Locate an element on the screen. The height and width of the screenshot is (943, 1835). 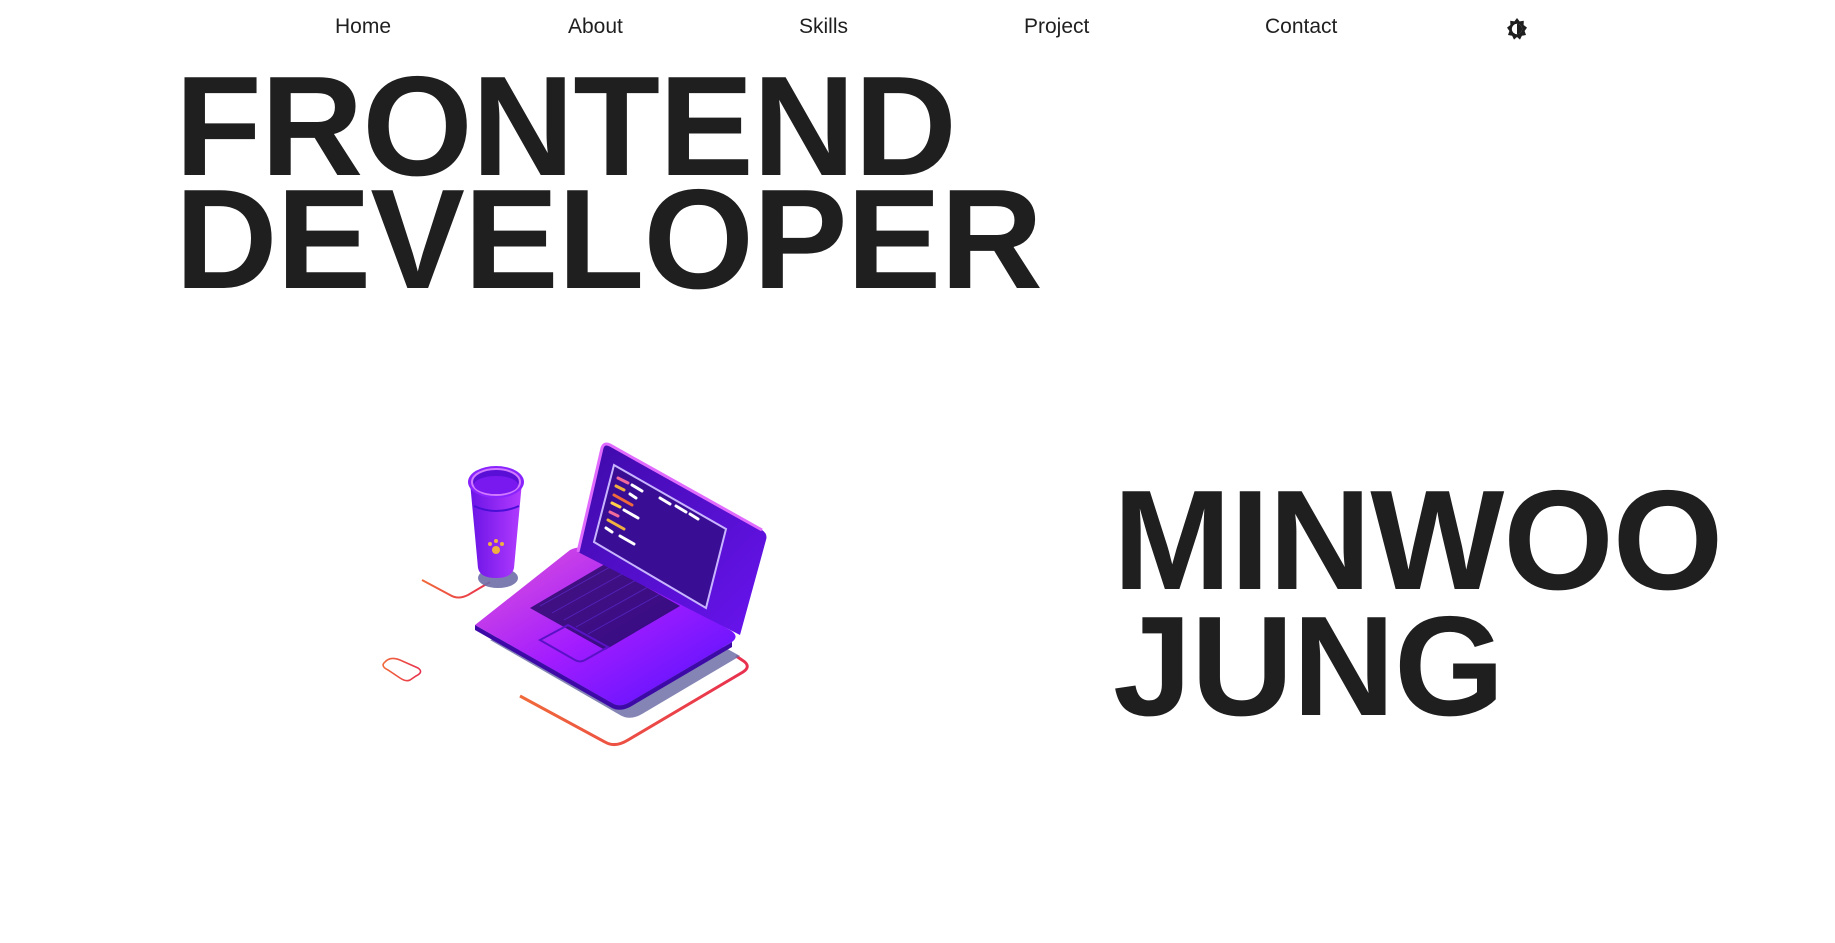
theme-toggle-button is located at coordinates (1517, 29).